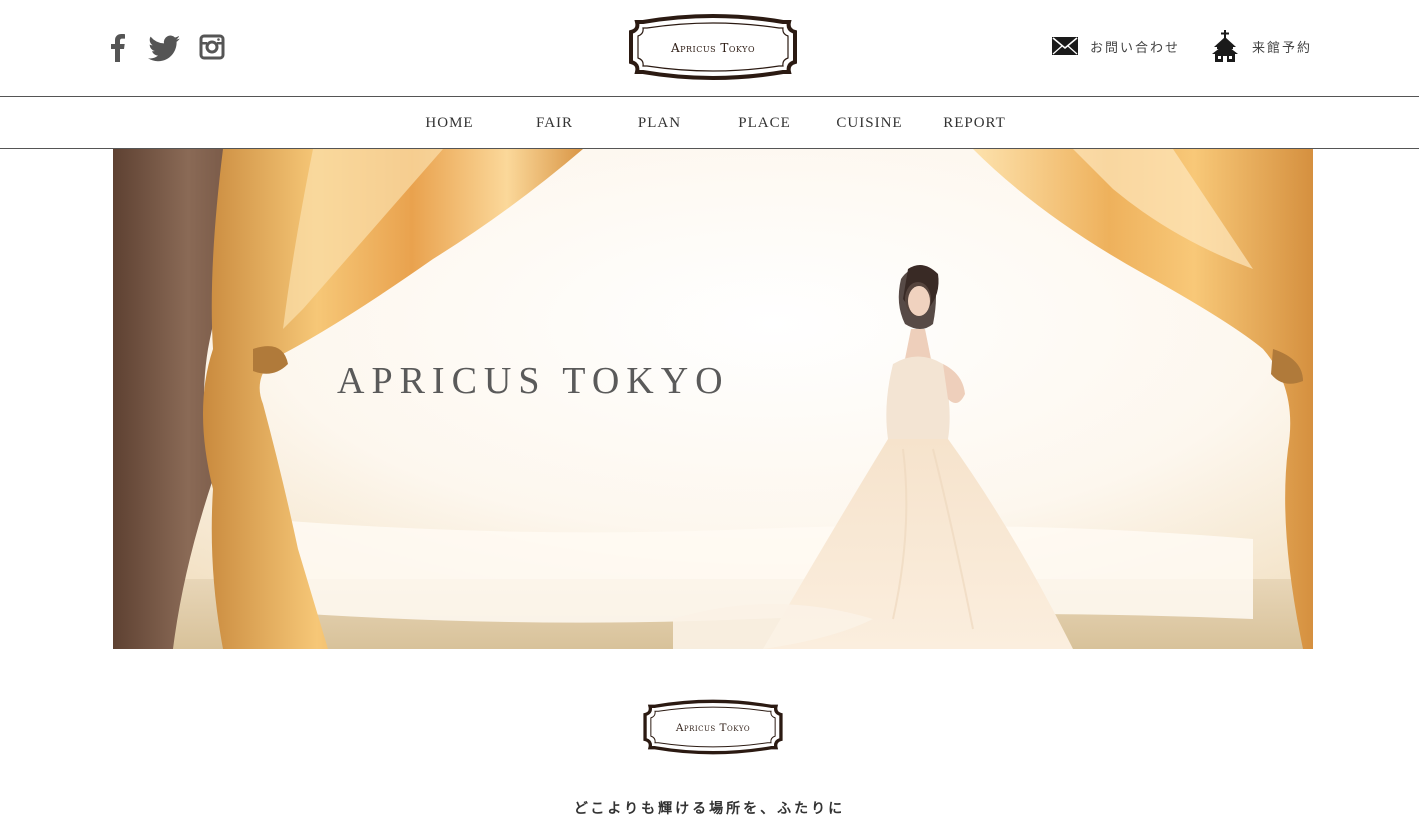  Describe the element at coordinates (1064, 46) in the screenshot. I see `envelope-icon` at that location.